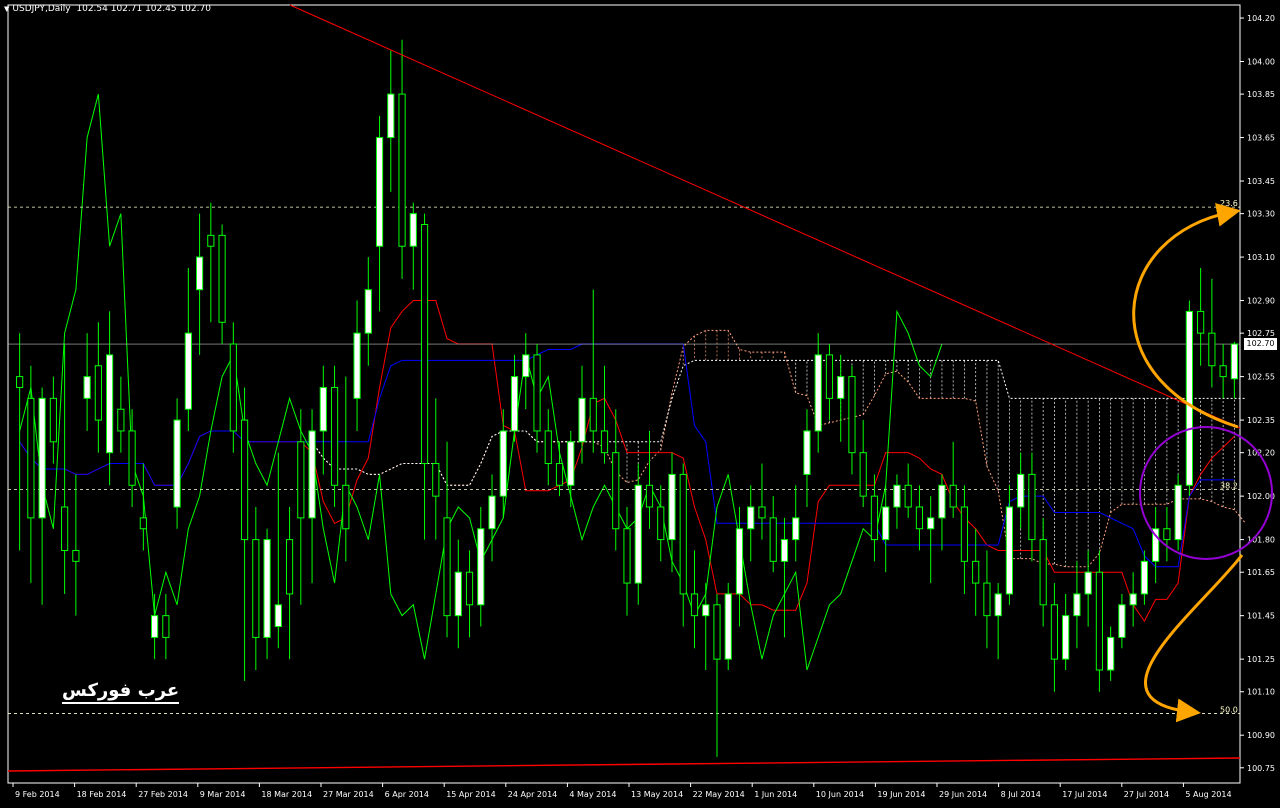  I want to click on y-tick-label: 104.00, so click(1261, 62).